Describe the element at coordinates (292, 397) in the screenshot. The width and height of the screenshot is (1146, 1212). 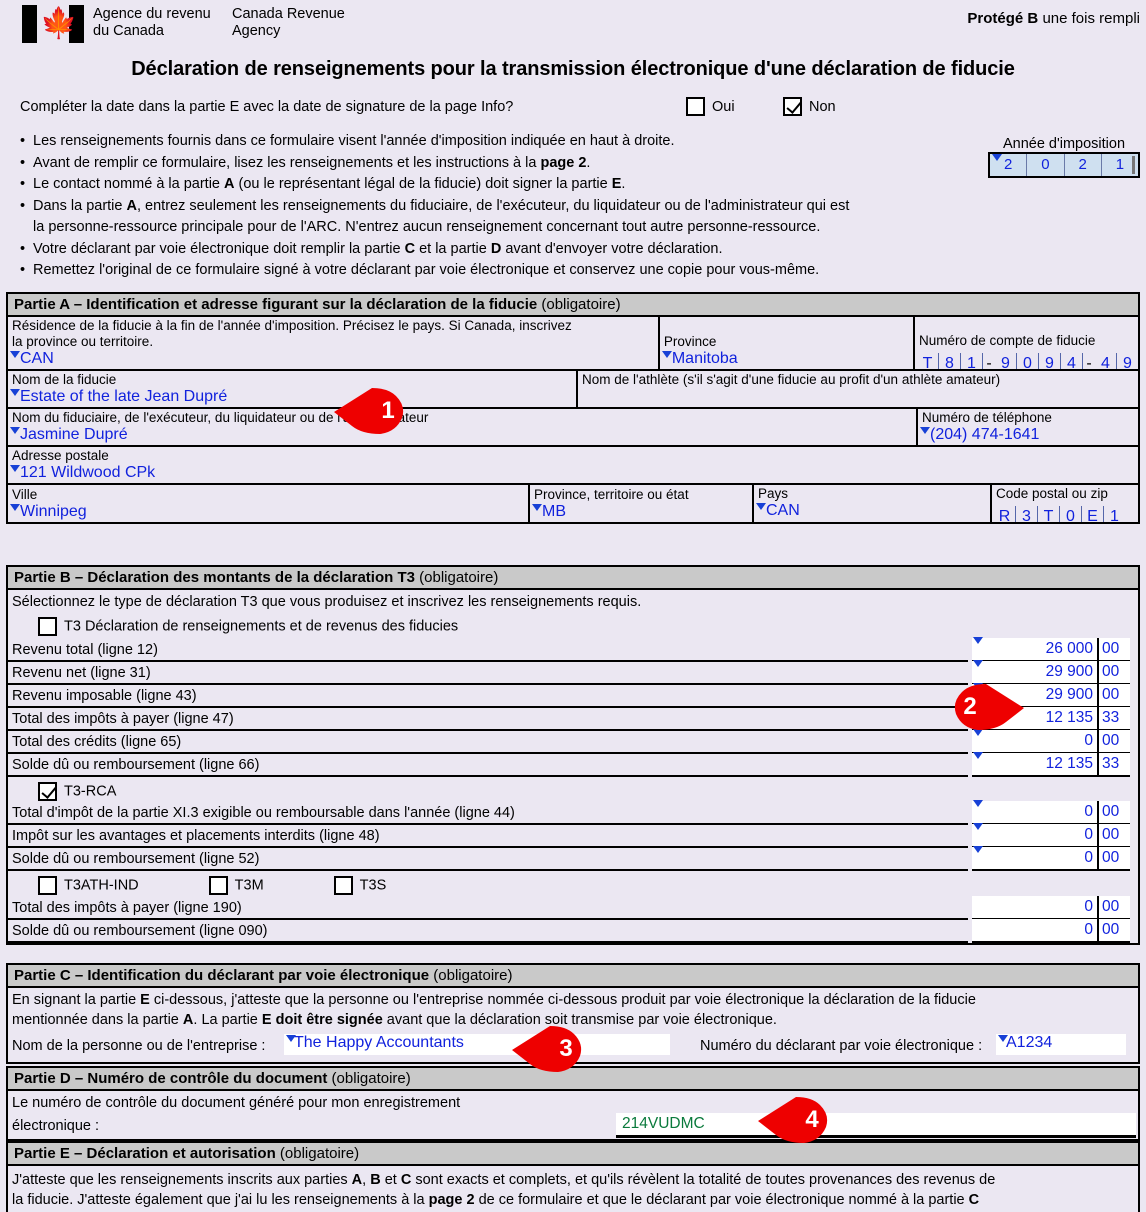
I see `trust-name-value: Estate of the late Jean Dupré` at that location.